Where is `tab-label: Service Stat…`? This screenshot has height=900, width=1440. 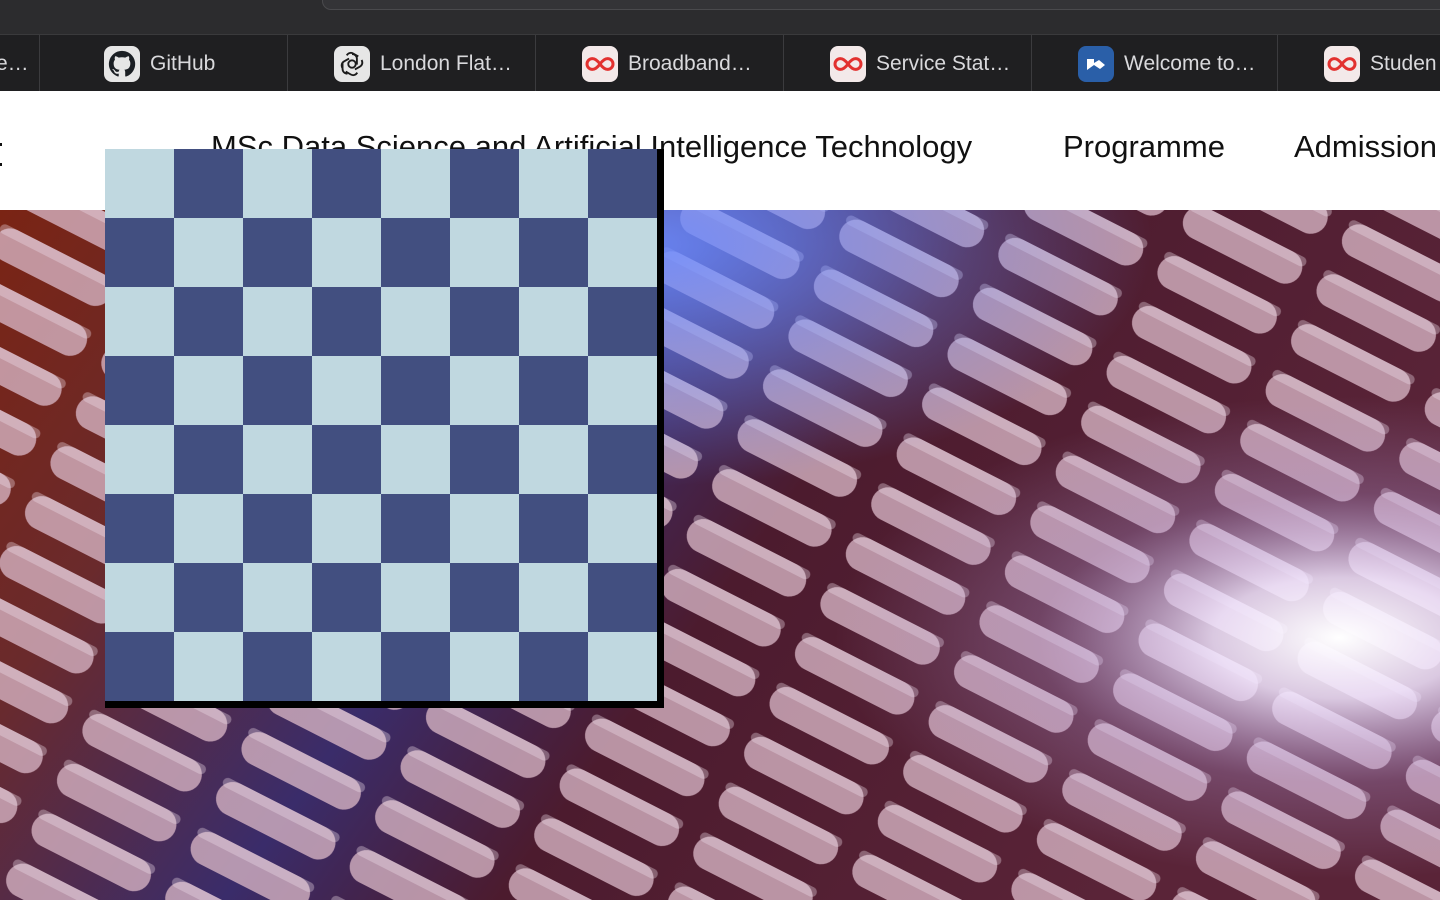 tab-label: Service Stat… is located at coordinates (943, 63).